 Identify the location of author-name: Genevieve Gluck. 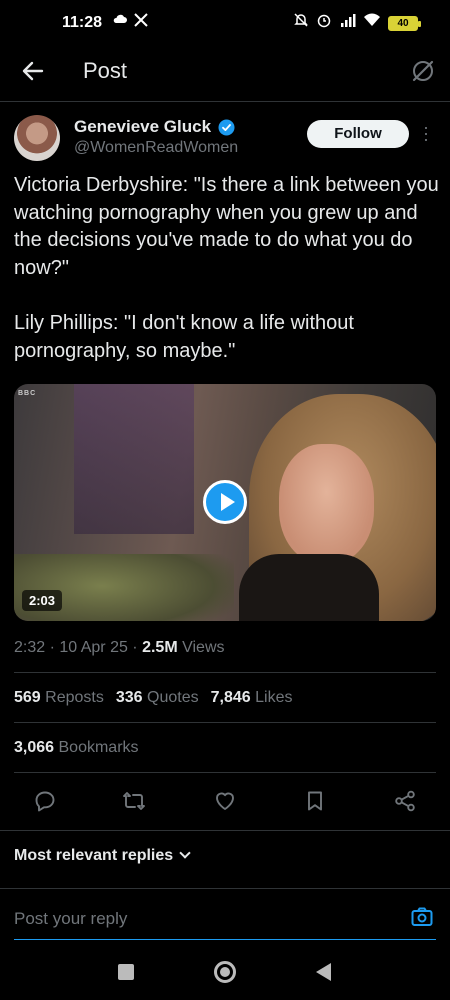
(142, 127).